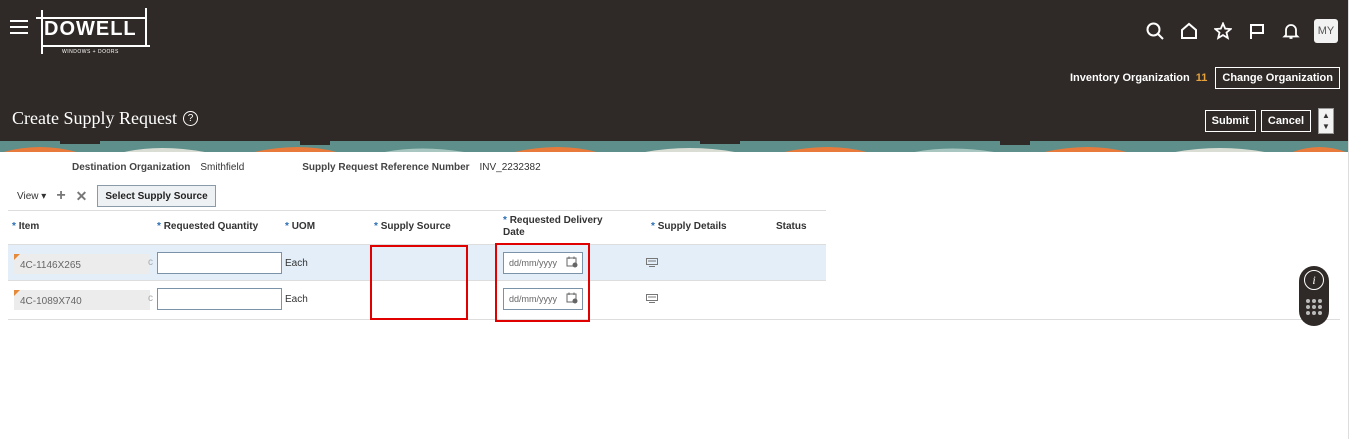 This screenshot has height=439, width=1355. I want to click on search-icon, so click(1155, 31).